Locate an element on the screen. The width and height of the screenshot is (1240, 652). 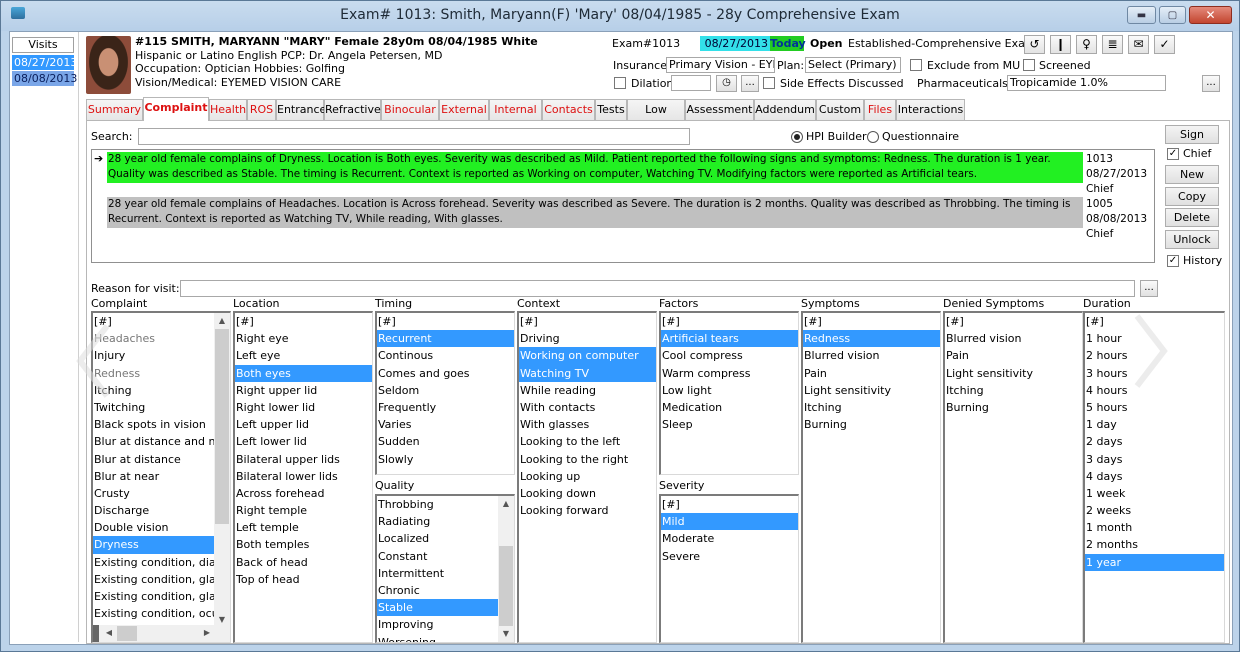
pin-button: ♀ is located at coordinates (1086, 44).